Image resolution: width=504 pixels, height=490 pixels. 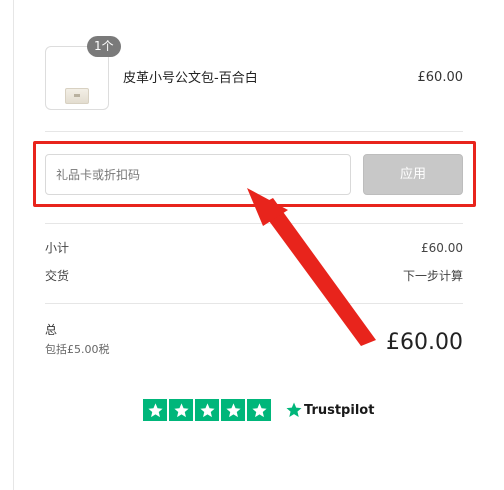 What do you see at coordinates (77, 349) in the screenshot?
I see `tax-note: 包括£5.00税` at bounding box center [77, 349].